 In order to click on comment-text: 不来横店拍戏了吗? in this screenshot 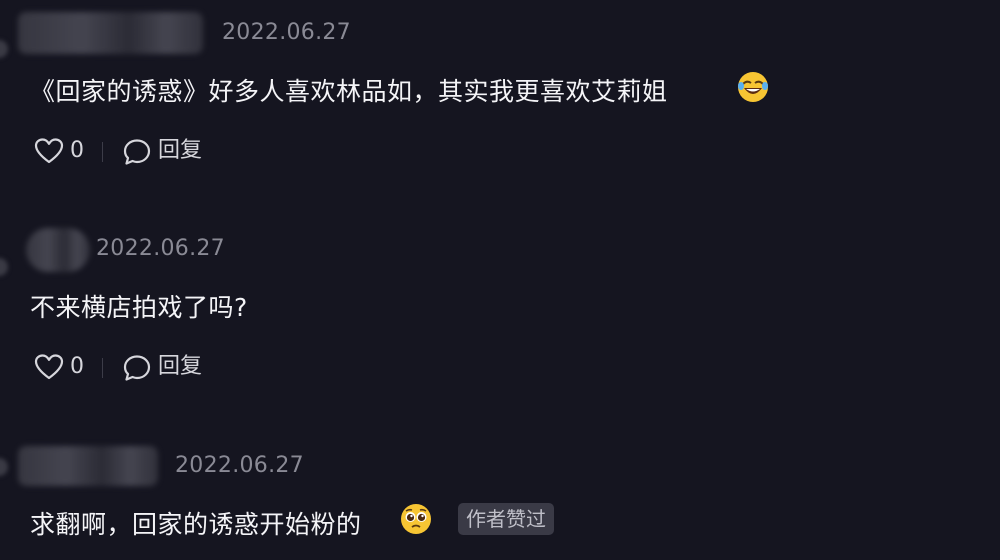, I will do `click(139, 307)`.